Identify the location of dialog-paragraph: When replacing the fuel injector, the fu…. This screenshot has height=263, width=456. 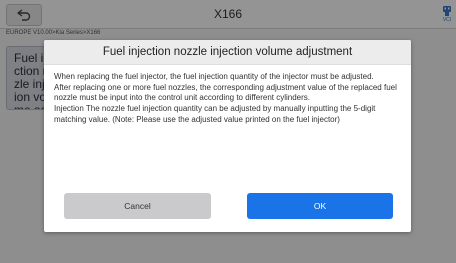
(214, 76).